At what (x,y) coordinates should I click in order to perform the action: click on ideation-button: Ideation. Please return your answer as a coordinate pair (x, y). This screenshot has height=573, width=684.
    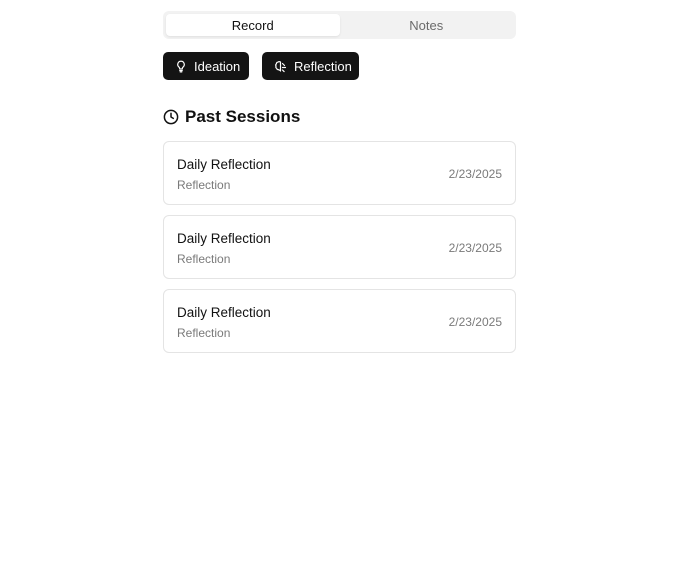
    Looking at the image, I should click on (206, 66).